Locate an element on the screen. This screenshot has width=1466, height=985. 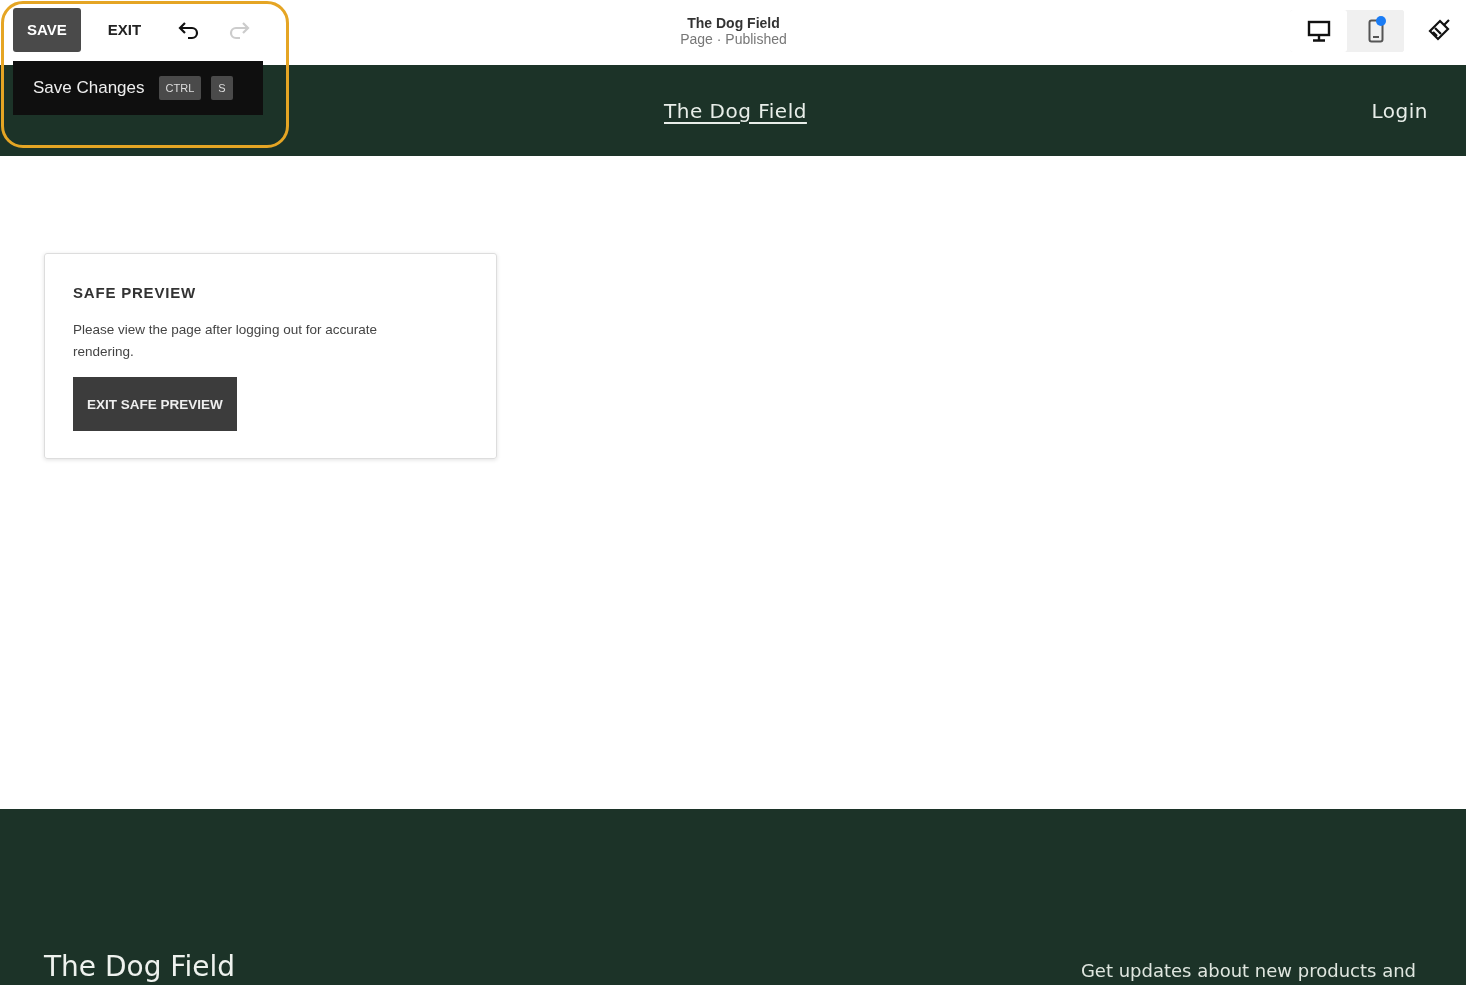
newsletter-text: Get updates about new products and is located at coordinates (1248, 970).